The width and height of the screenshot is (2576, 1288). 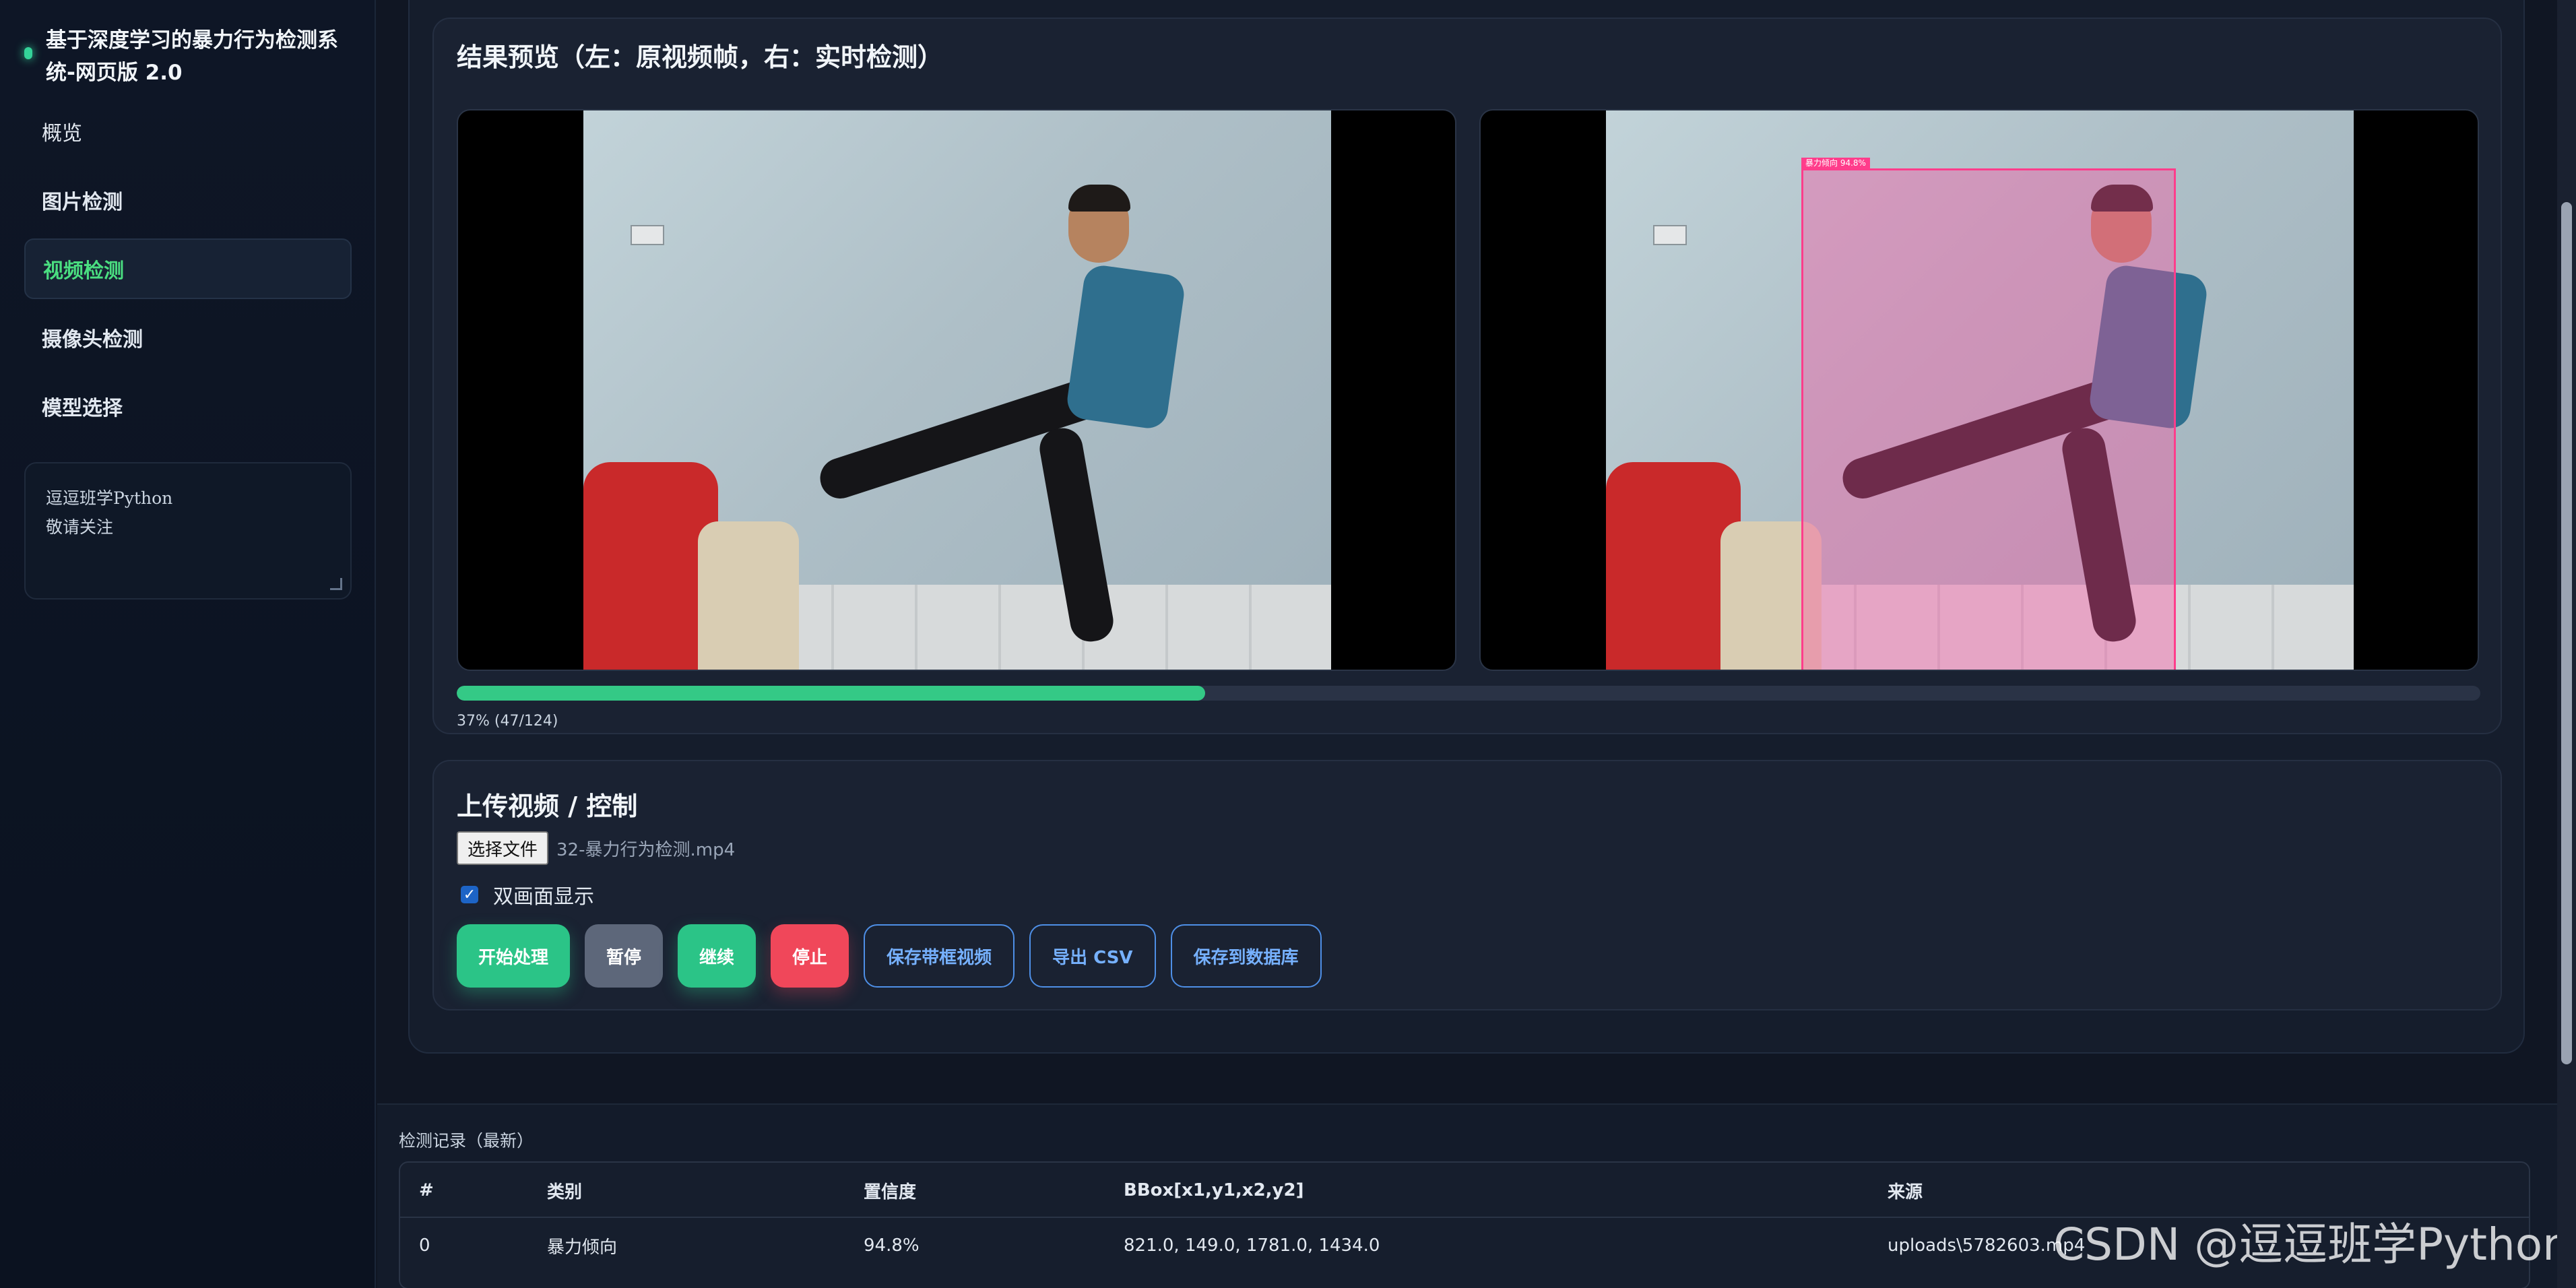 What do you see at coordinates (426, 1190) in the screenshot?
I see `column-header: #` at bounding box center [426, 1190].